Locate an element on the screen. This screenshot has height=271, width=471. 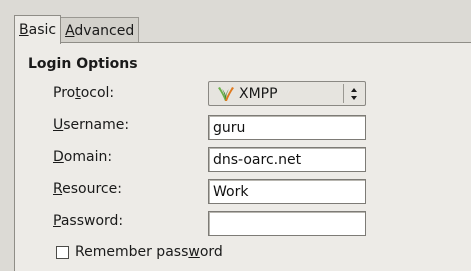
remember-password-label: Remember password is located at coordinates (149, 252).